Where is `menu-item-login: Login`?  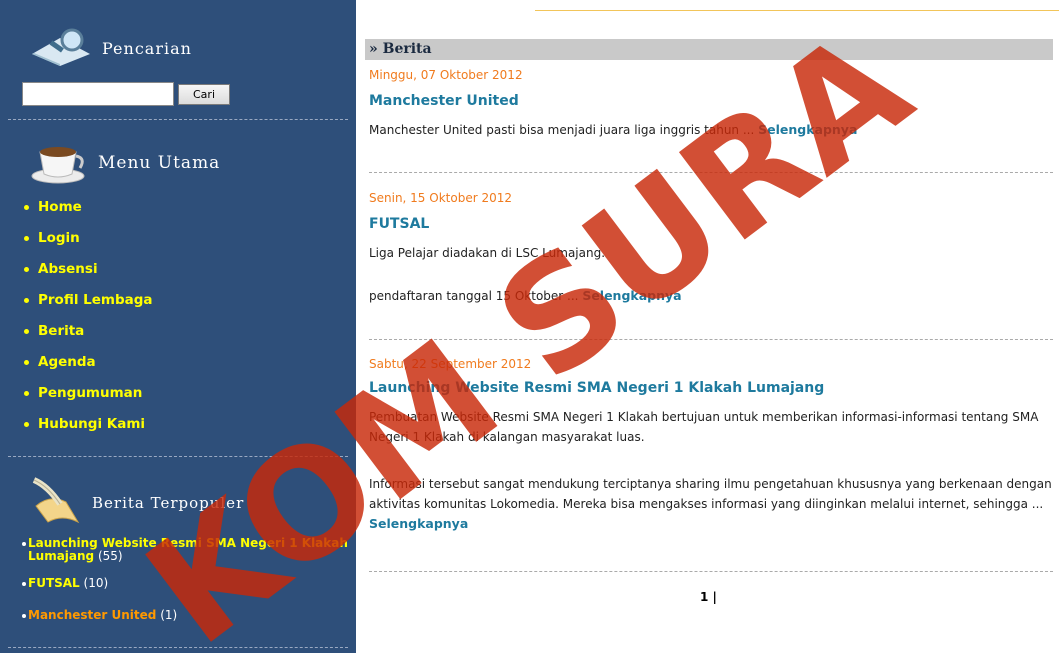
menu-item-login: Login is located at coordinates (52, 238).